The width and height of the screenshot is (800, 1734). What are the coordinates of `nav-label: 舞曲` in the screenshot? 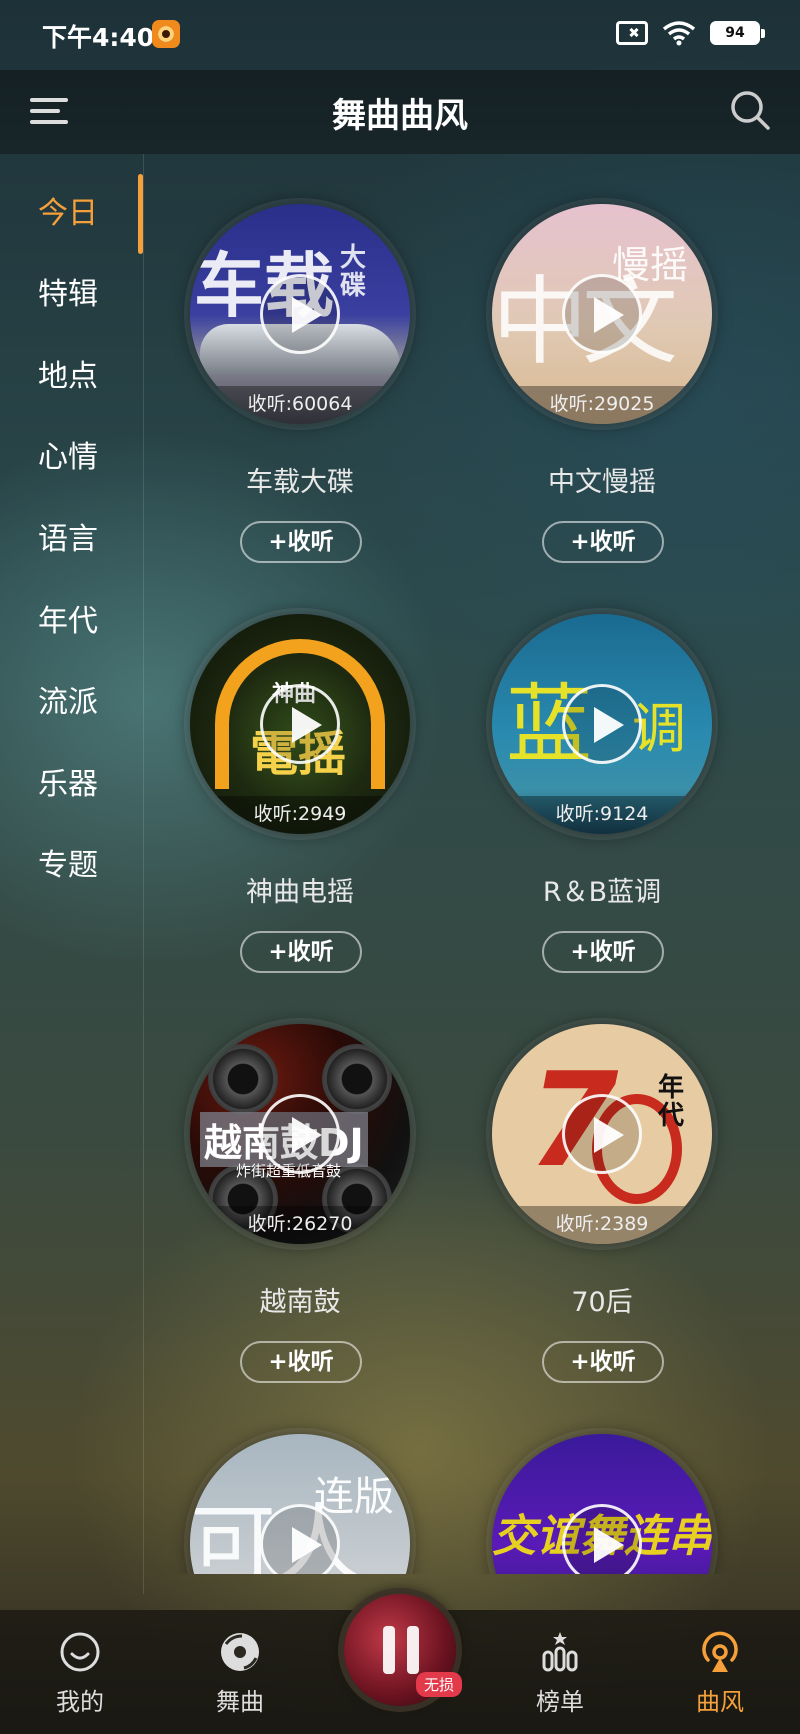 It's located at (240, 1702).